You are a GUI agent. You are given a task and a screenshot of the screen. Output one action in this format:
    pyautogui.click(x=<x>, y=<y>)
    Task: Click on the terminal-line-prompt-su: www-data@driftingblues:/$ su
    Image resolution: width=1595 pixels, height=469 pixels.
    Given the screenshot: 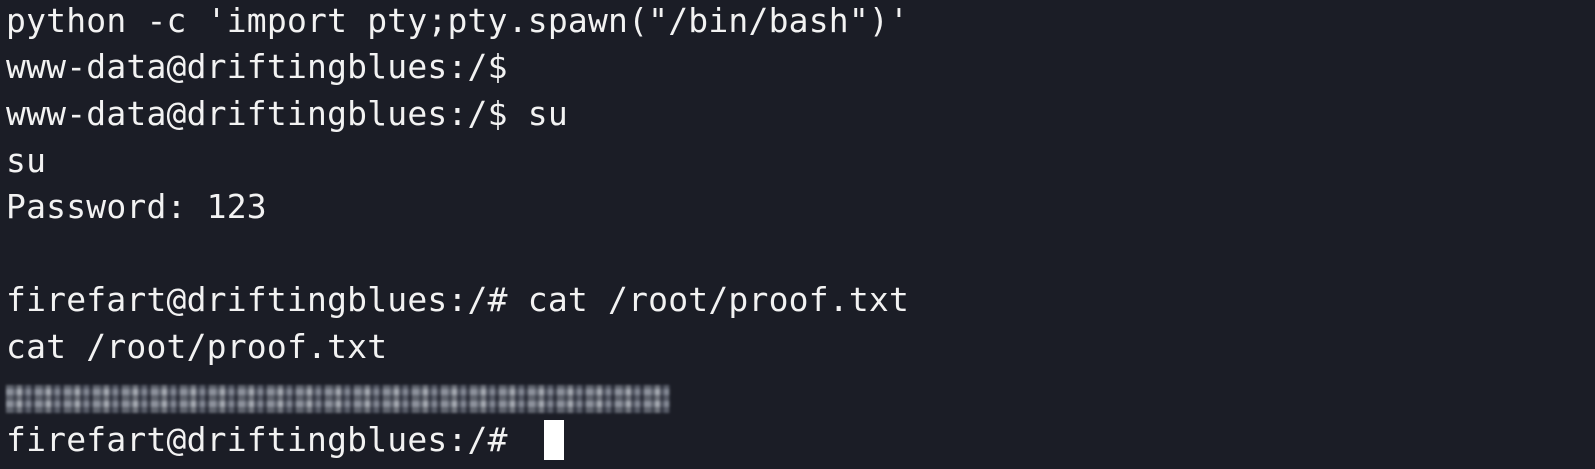 What is the action you would take?
    pyautogui.click(x=287, y=113)
    